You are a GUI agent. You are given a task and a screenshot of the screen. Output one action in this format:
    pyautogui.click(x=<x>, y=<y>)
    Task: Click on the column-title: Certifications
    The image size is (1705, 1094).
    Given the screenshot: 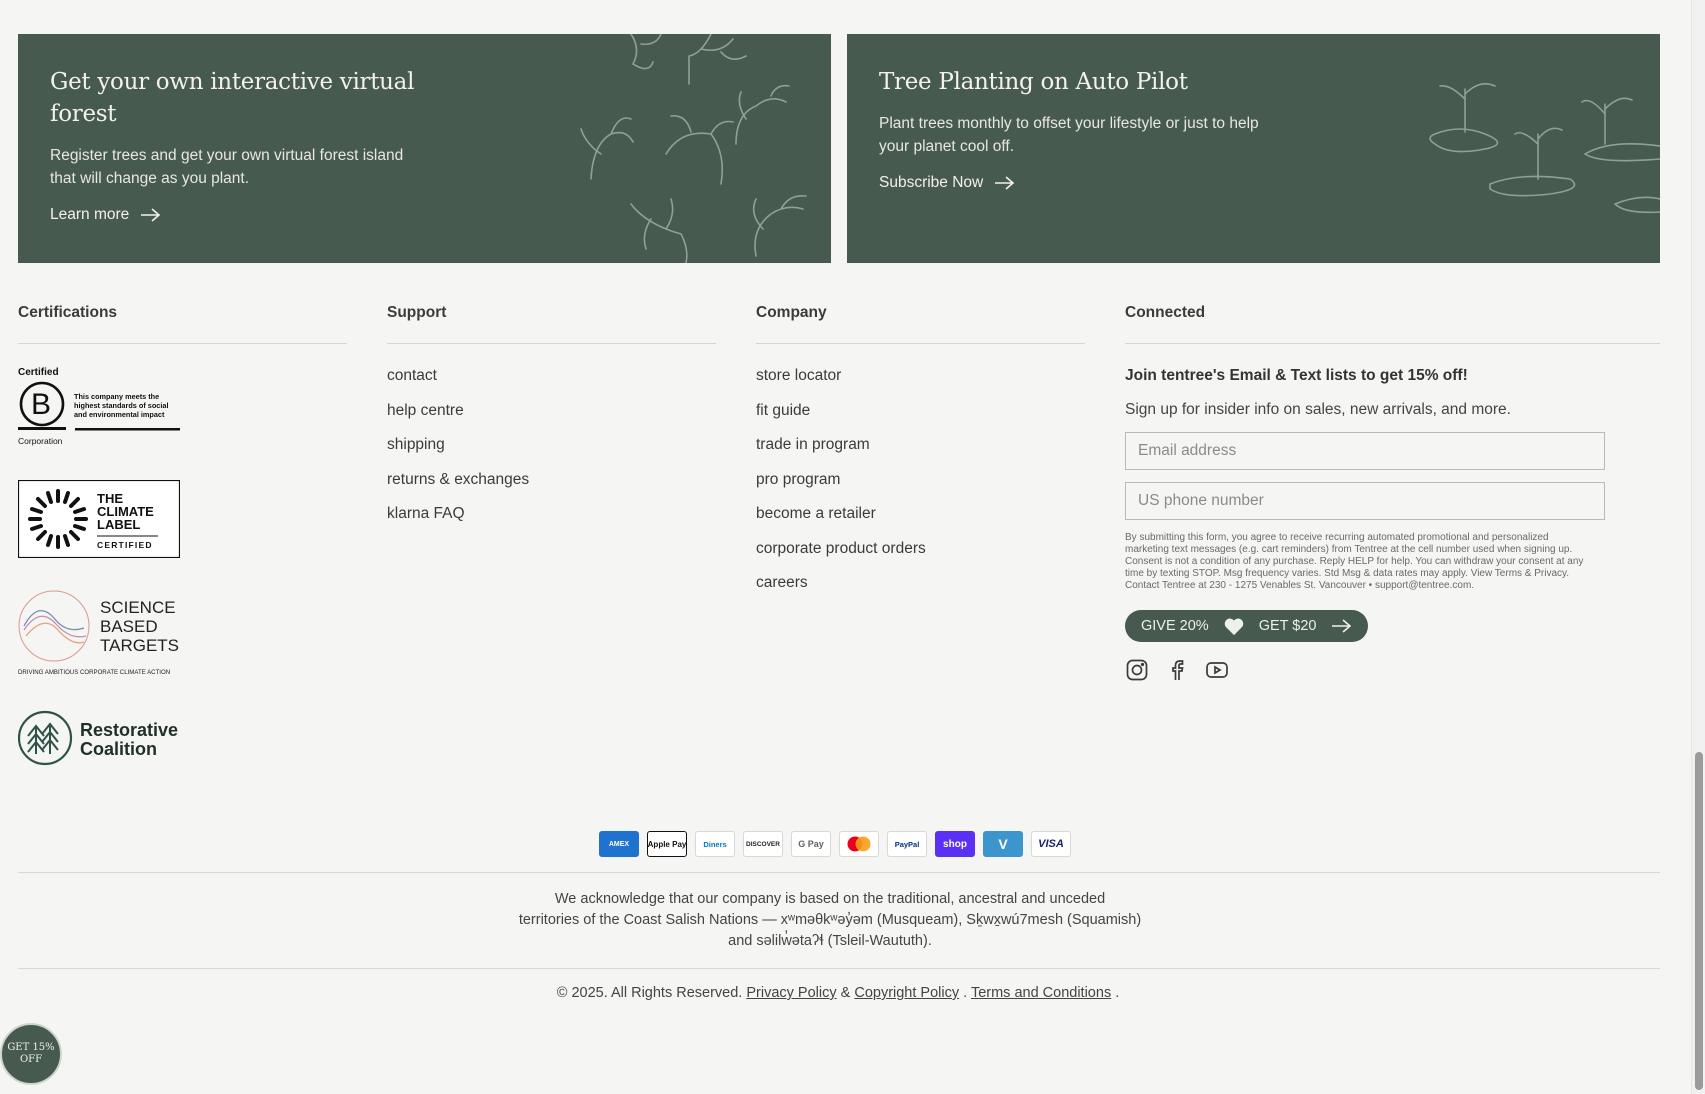 What is the action you would take?
    pyautogui.click(x=68, y=312)
    